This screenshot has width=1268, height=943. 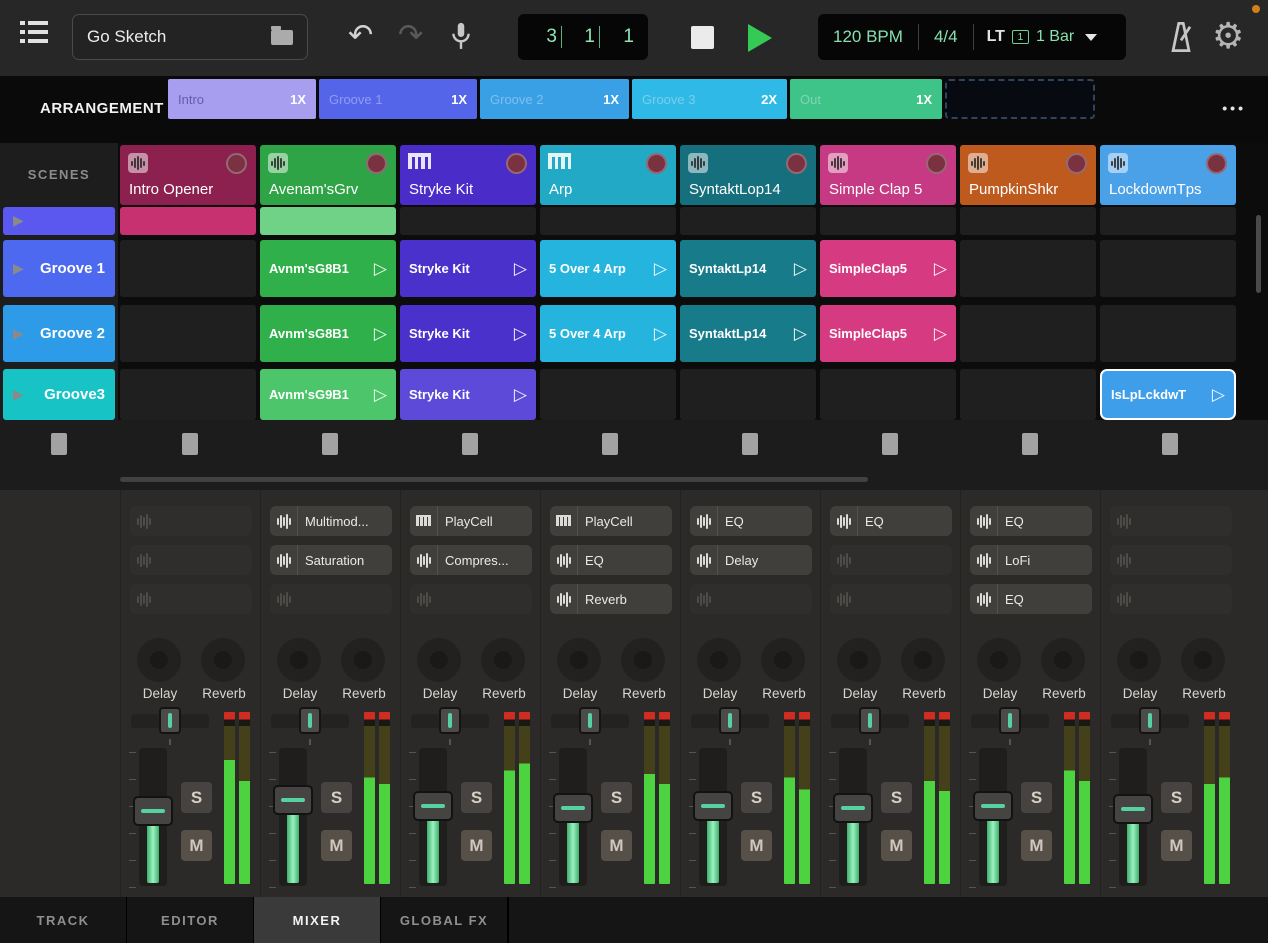 I want to click on clip-cell: IsLpLckdwT ▷, so click(x=1168, y=394).